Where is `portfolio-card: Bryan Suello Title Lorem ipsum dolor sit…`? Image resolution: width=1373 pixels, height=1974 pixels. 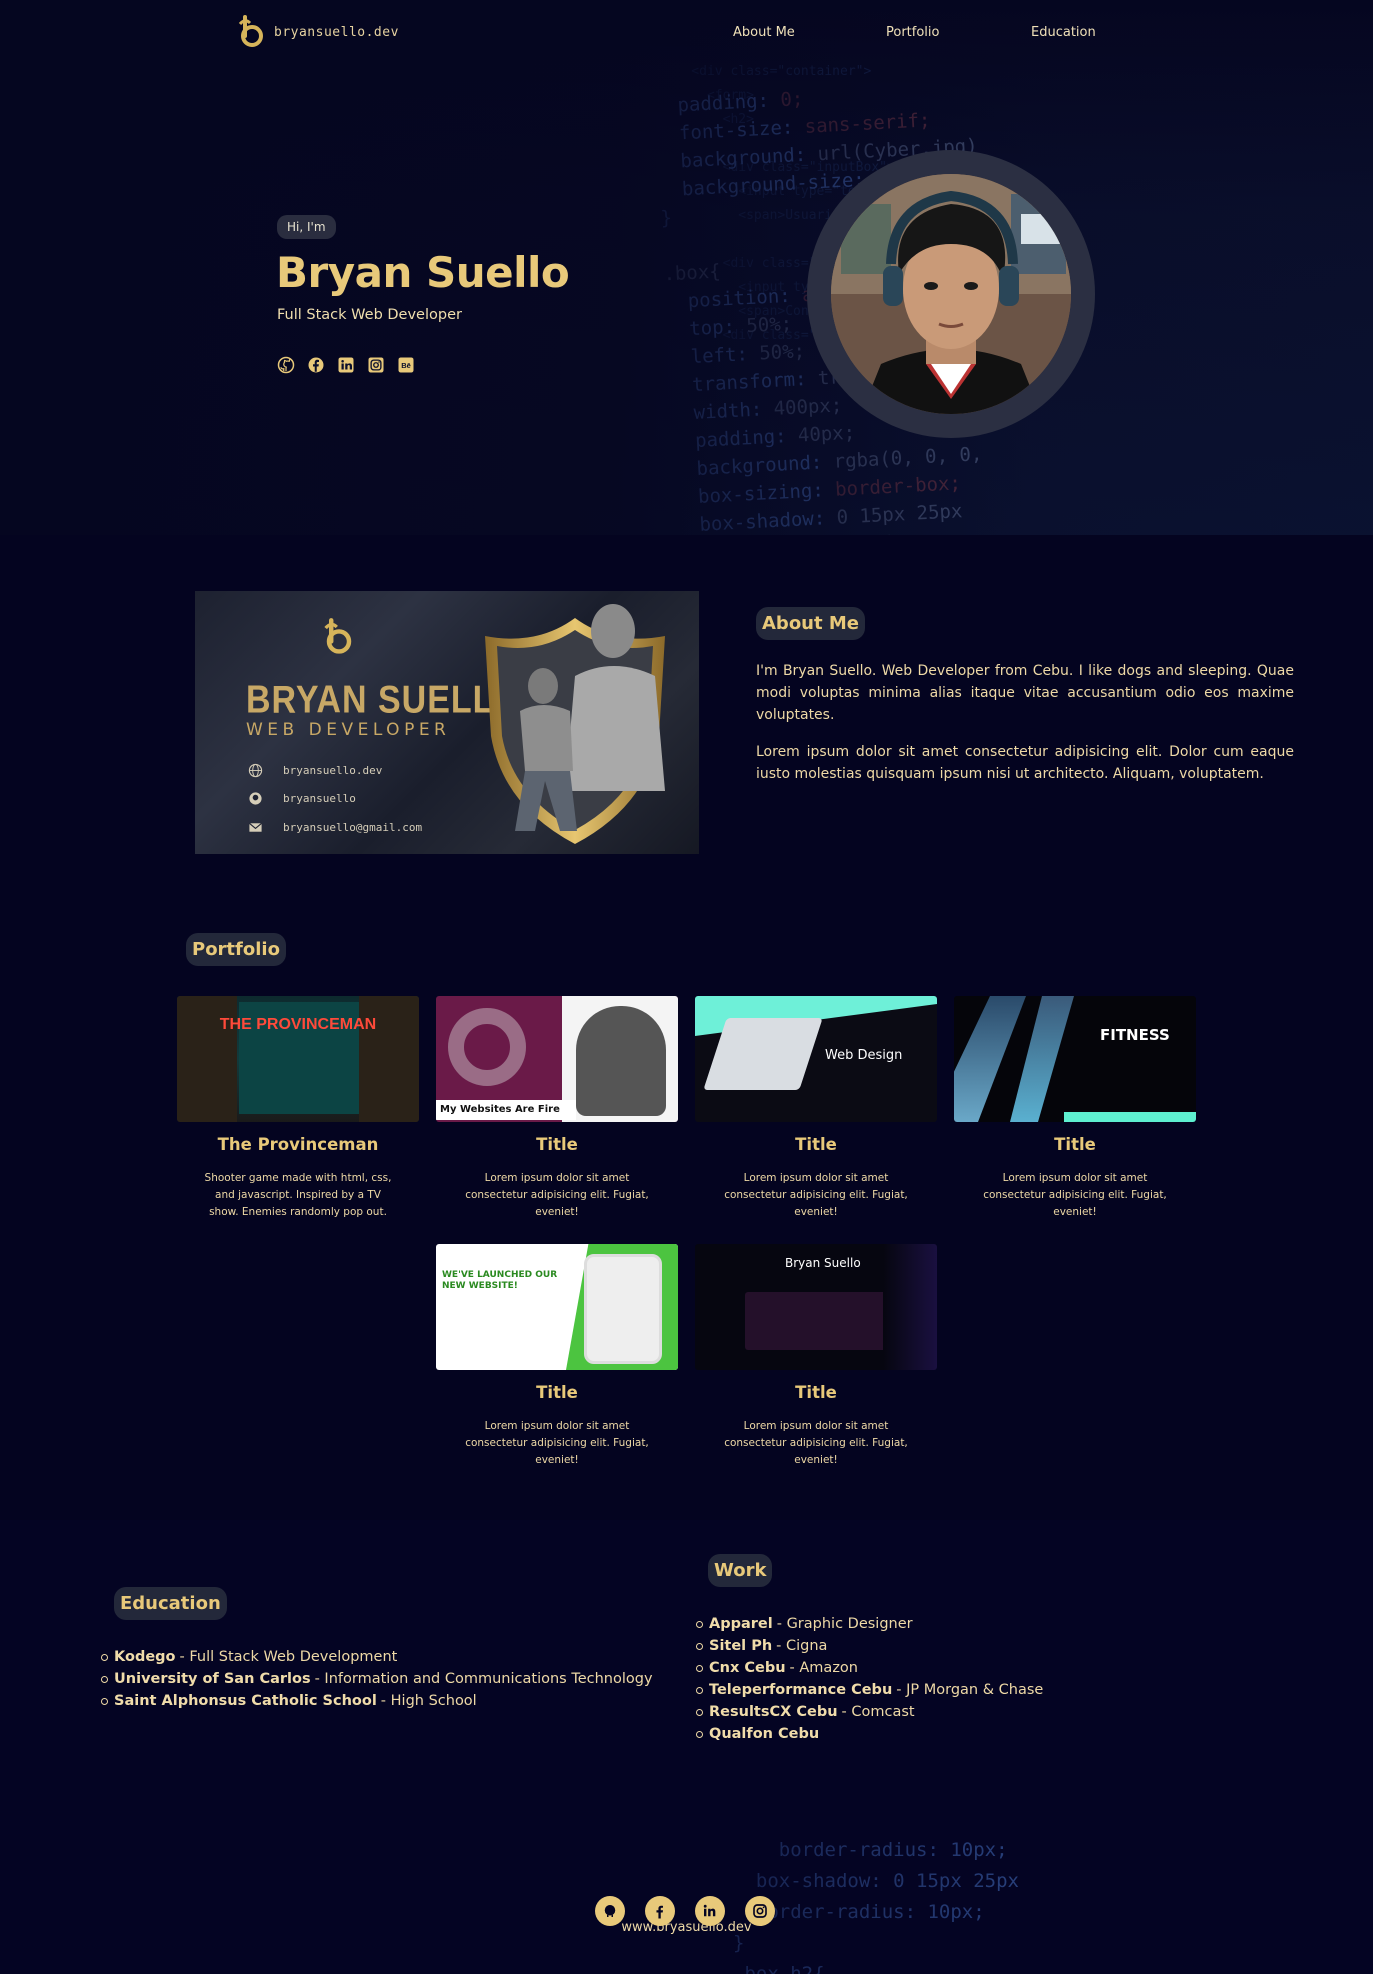 portfolio-card: Bryan Suello Title Lorem ipsum dolor sit… is located at coordinates (816, 1356).